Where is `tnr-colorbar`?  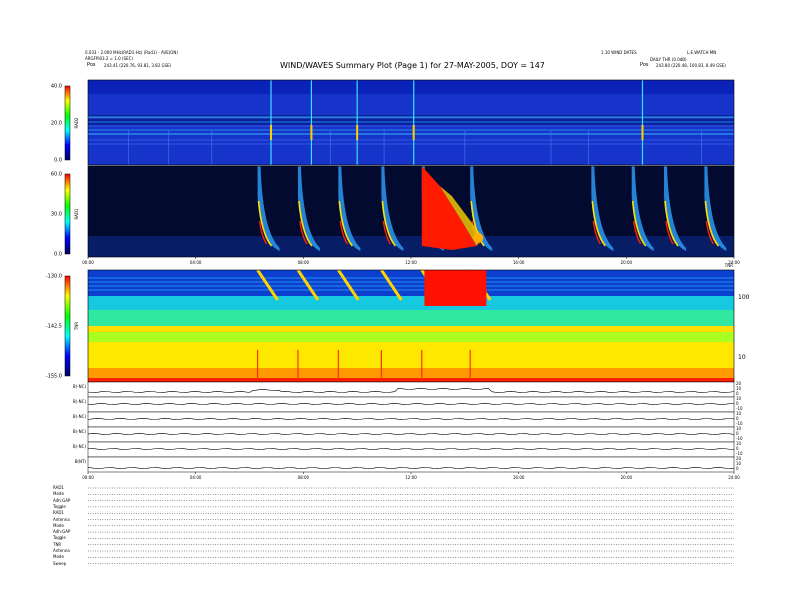
tnr-colorbar is located at coordinates (67, 326).